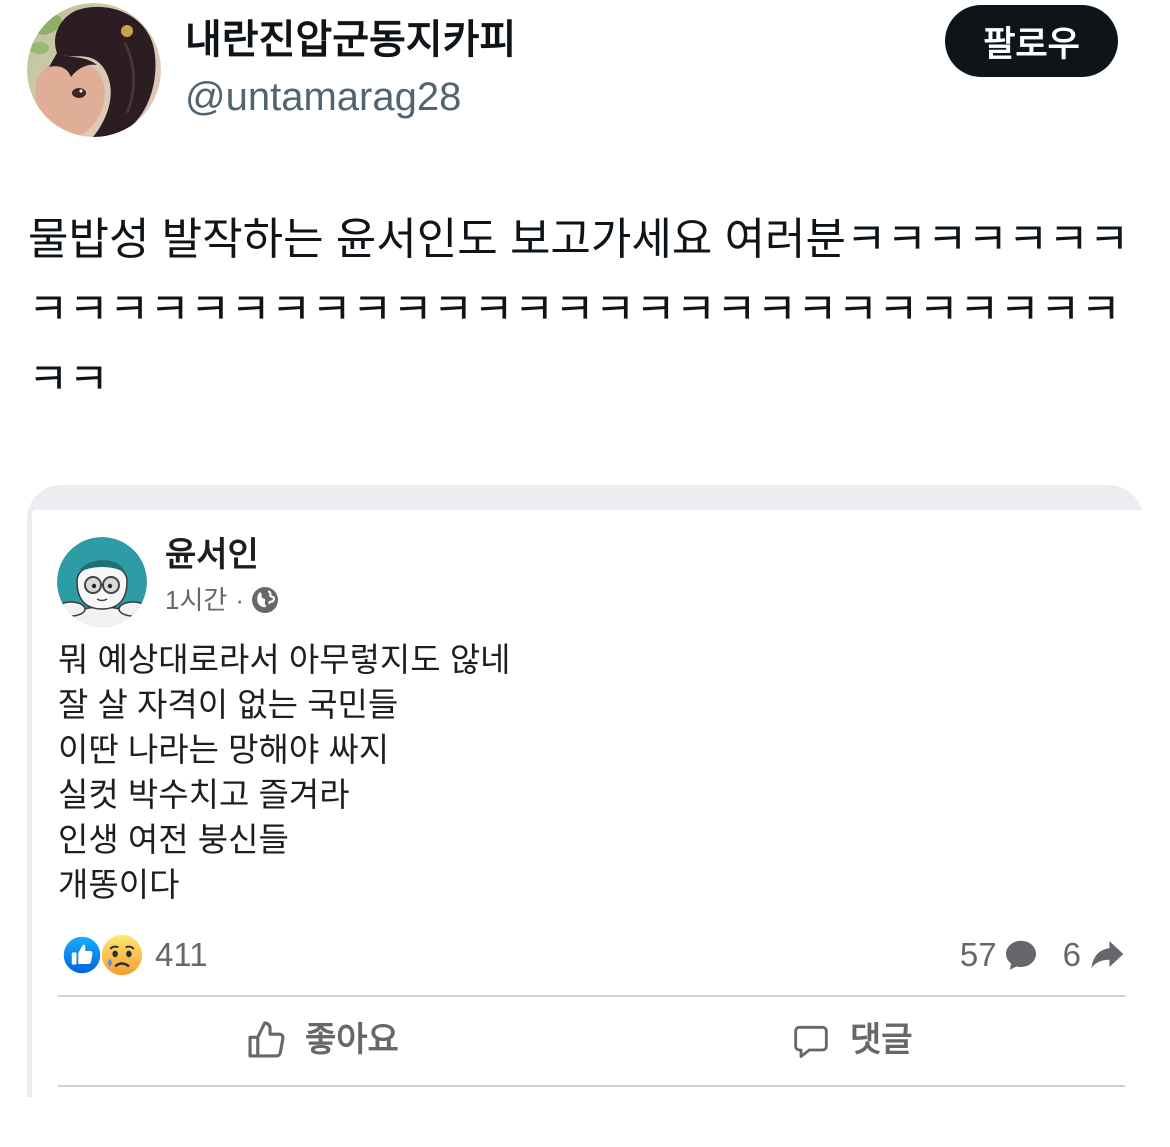 This screenshot has width=1170, height=1147. What do you see at coordinates (1107, 955) in the screenshot?
I see `share-arrow-icon` at bounding box center [1107, 955].